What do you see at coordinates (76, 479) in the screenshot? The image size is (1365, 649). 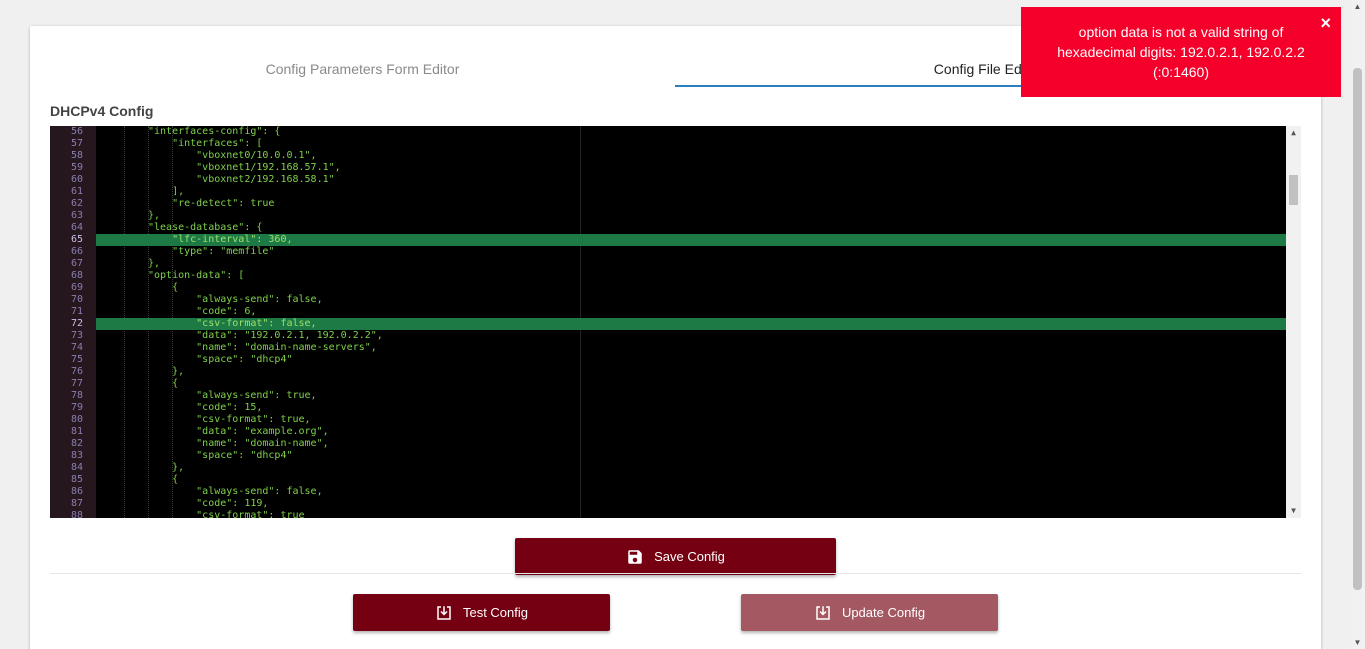 I see `line-number: 85` at bounding box center [76, 479].